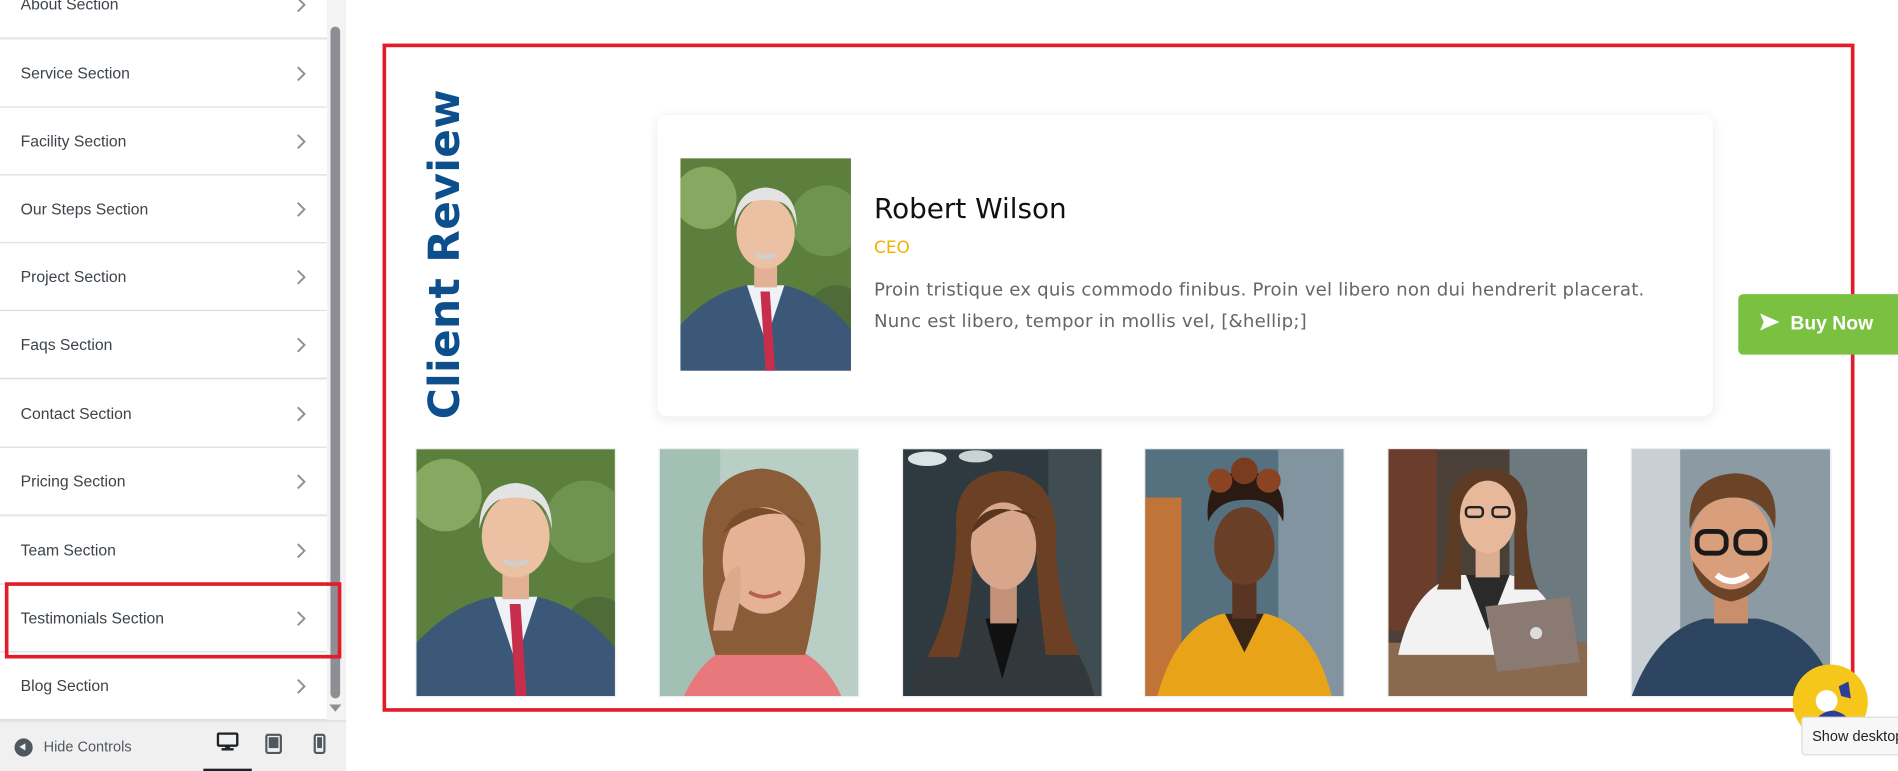  Describe the element at coordinates (163, 345) in the screenshot. I see `section-item-faqs: Faqs Section` at that location.